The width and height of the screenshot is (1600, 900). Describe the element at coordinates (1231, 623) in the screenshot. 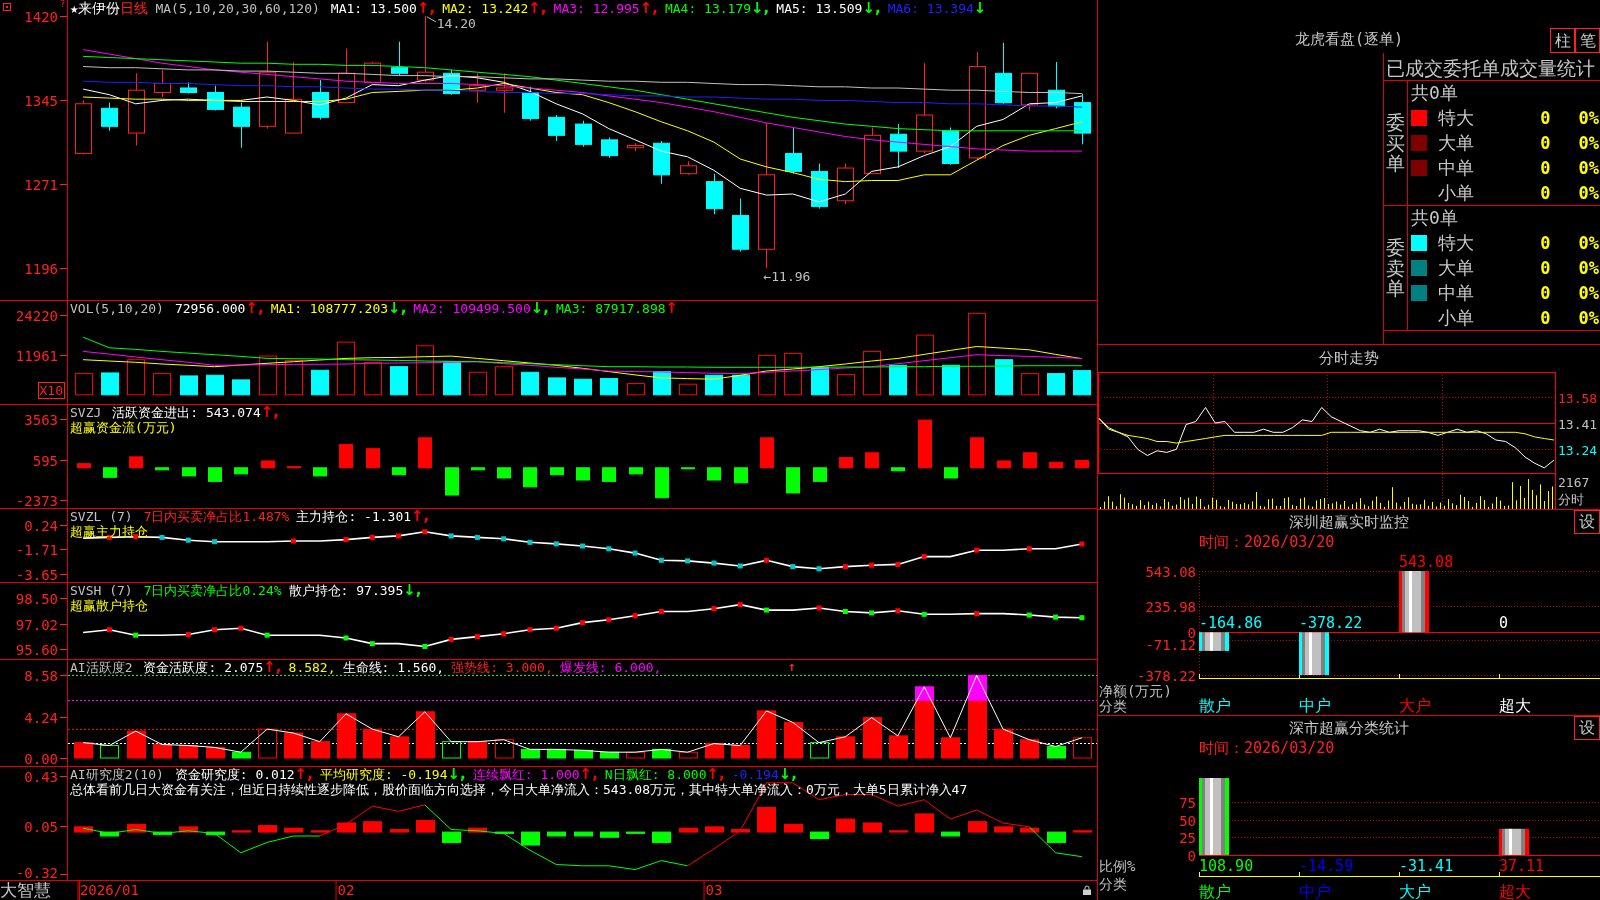

I see `value-label: -164.86` at that location.